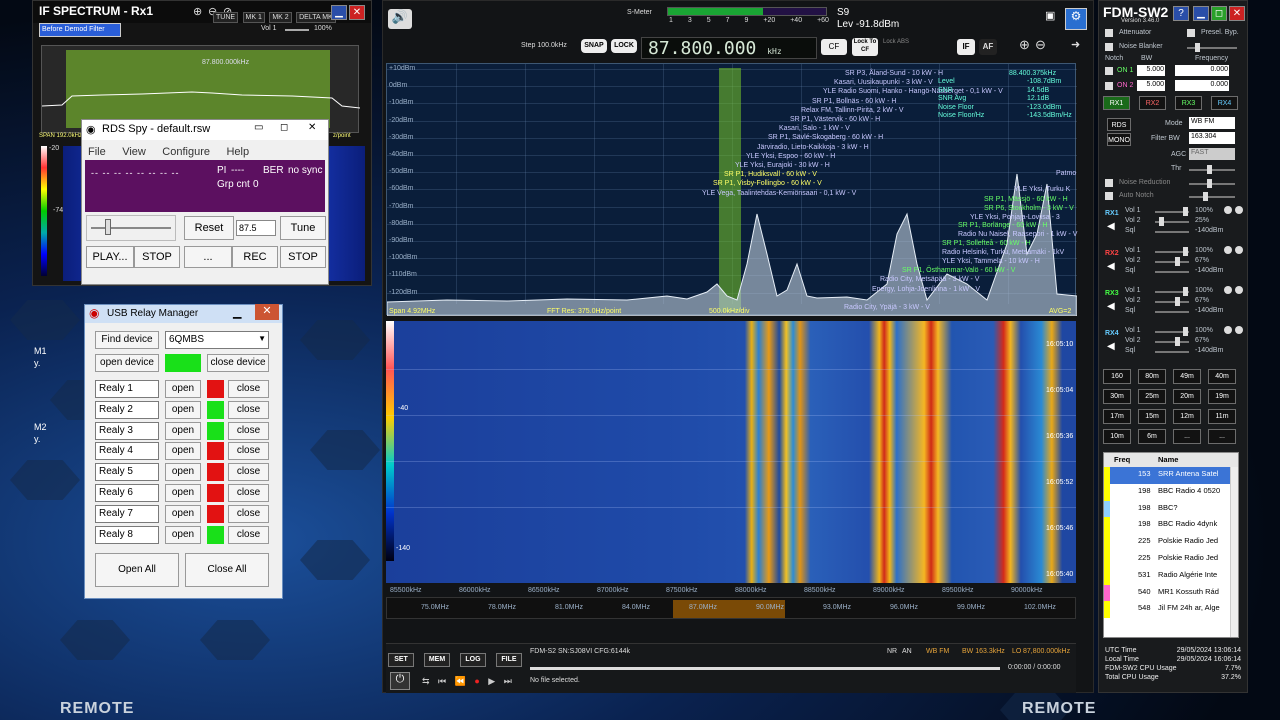  Describe the element at coordinates (303, 257) in the screenshot. I see `stop-record-button: STOP` at that location.